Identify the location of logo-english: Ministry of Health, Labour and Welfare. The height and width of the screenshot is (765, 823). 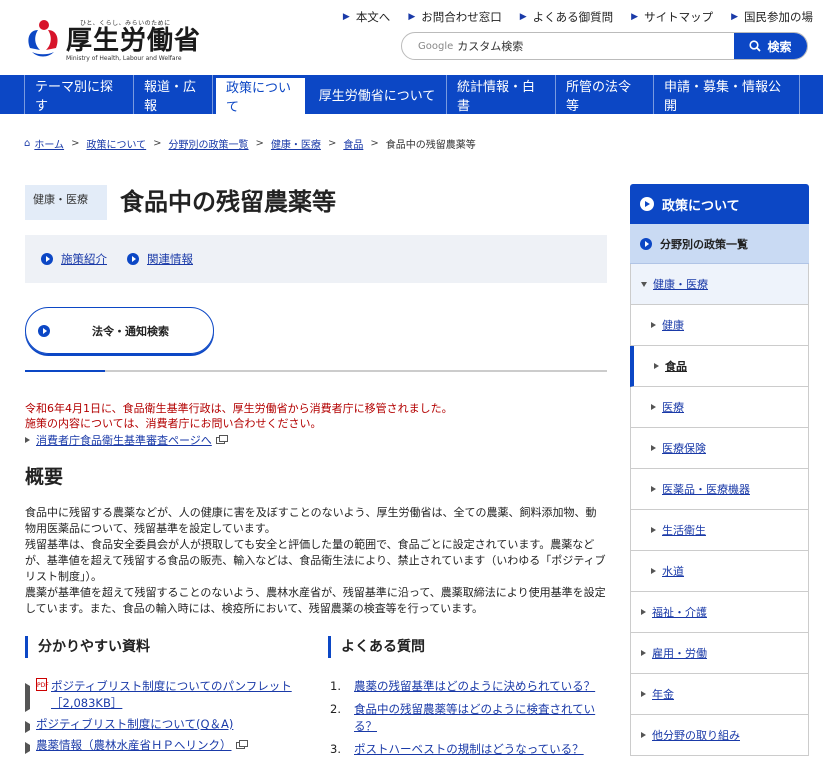
(124, 58).